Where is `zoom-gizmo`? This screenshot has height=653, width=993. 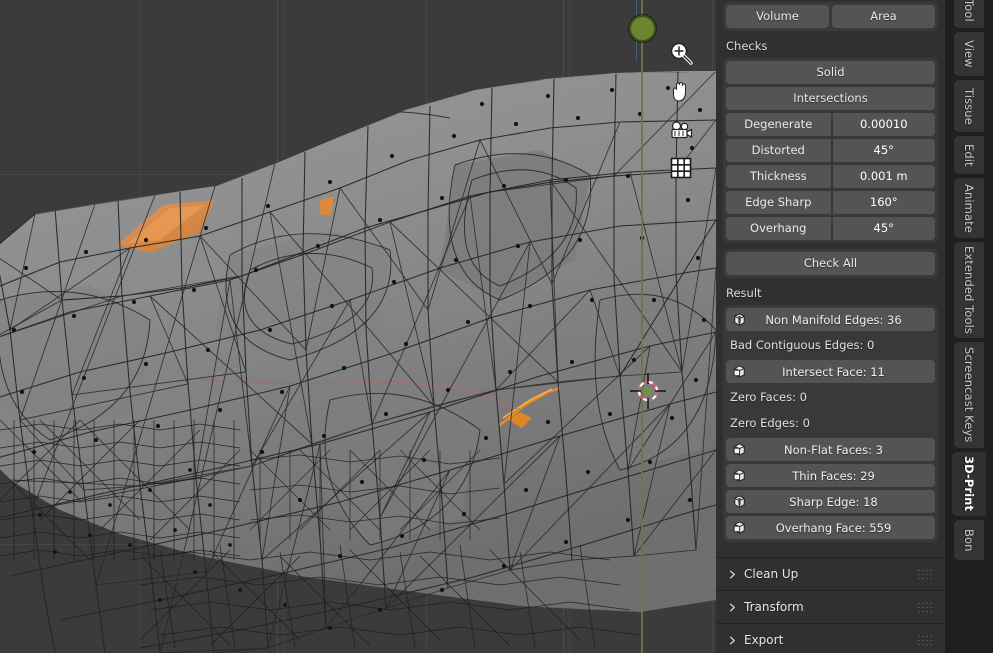 zoom-gizmo is located at coordinates (681, 53).